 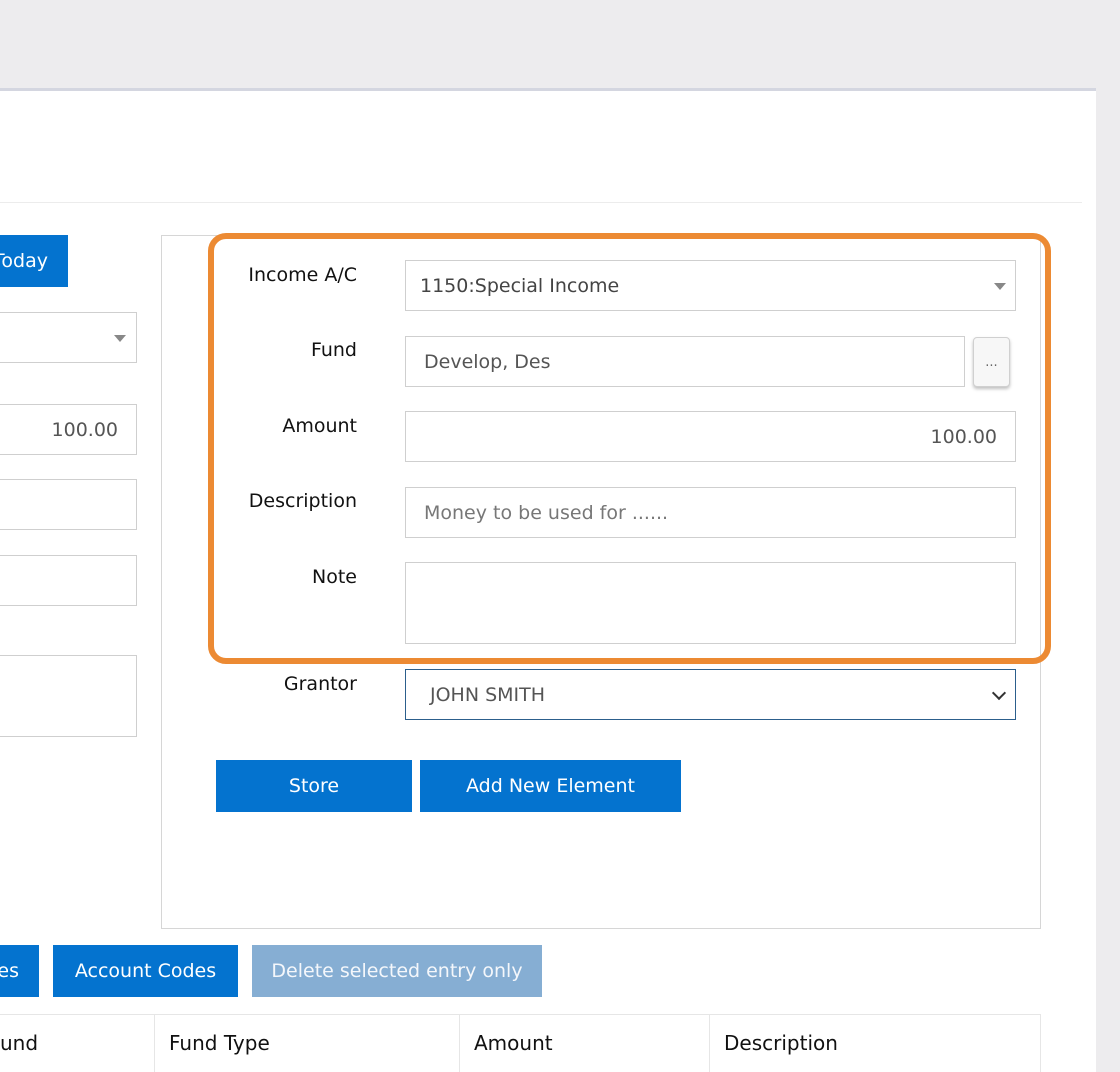 I want to click on grantor-select: JOHN SMITH, so click(x=710, y=694).